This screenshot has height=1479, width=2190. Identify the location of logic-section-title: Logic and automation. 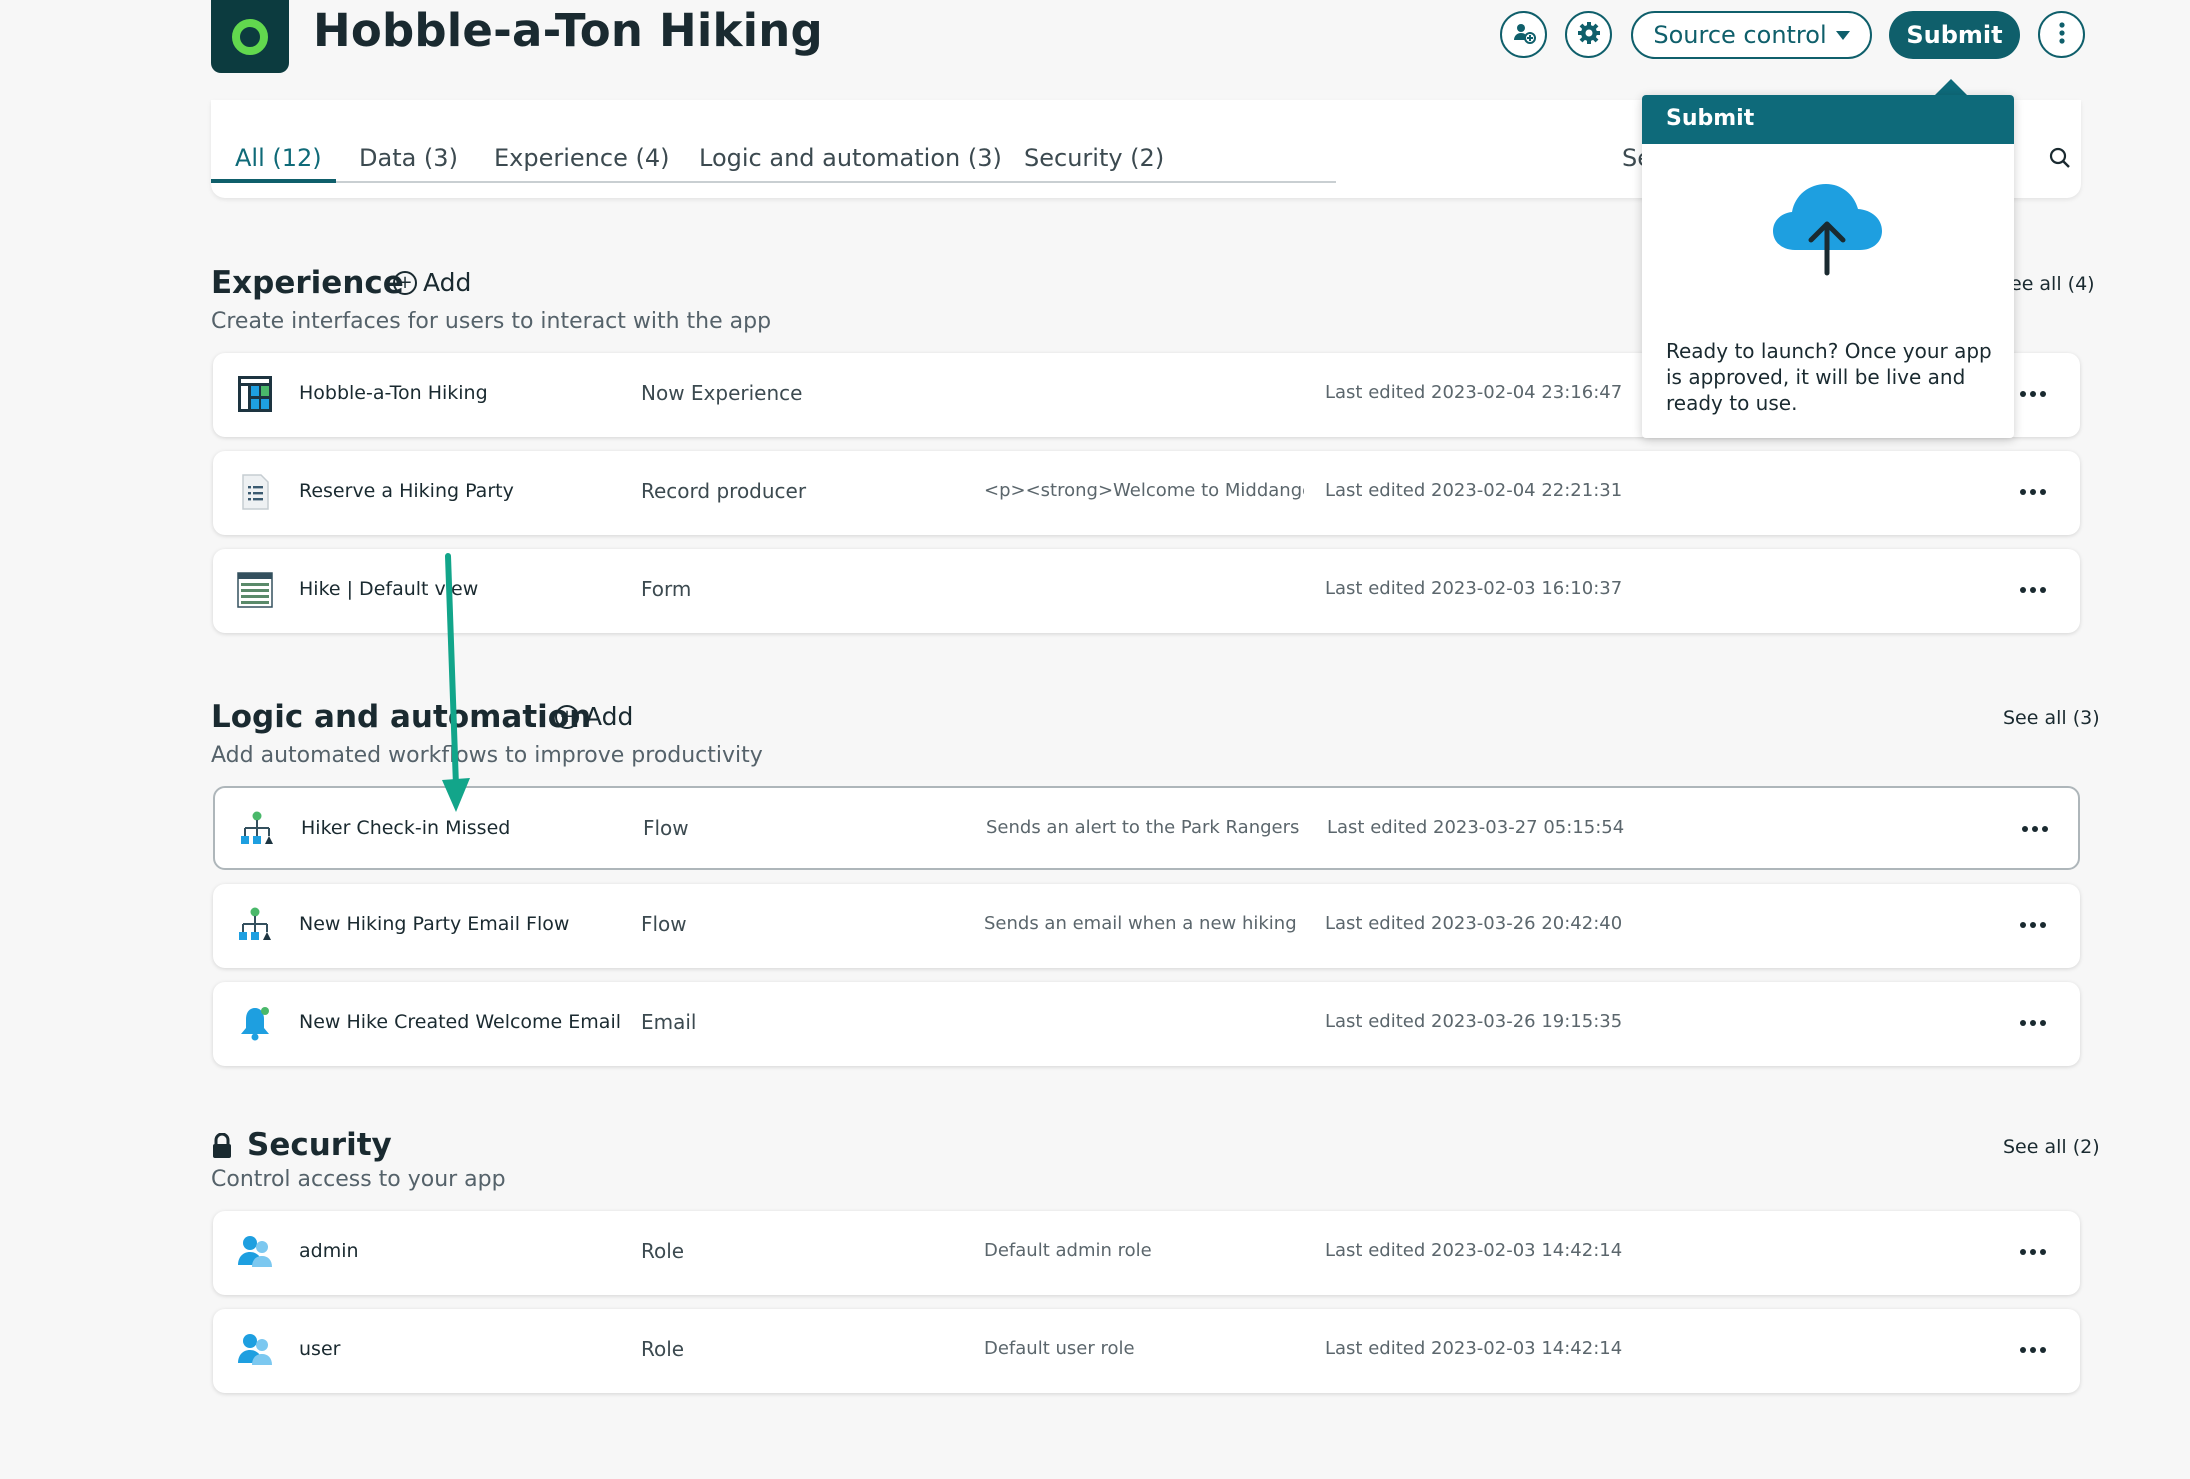
(401, 717).